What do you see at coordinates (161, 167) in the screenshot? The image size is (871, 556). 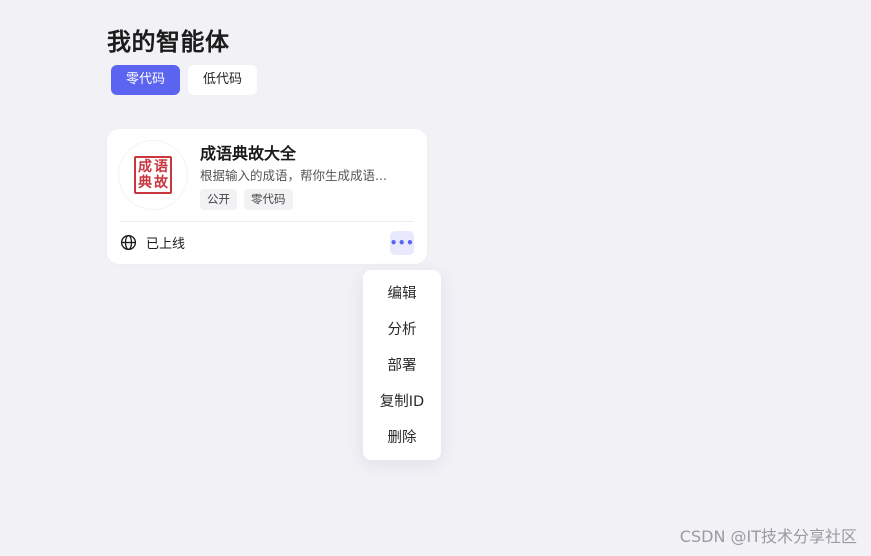 I see `seal-char: 语` at bounding box center [161, 167].